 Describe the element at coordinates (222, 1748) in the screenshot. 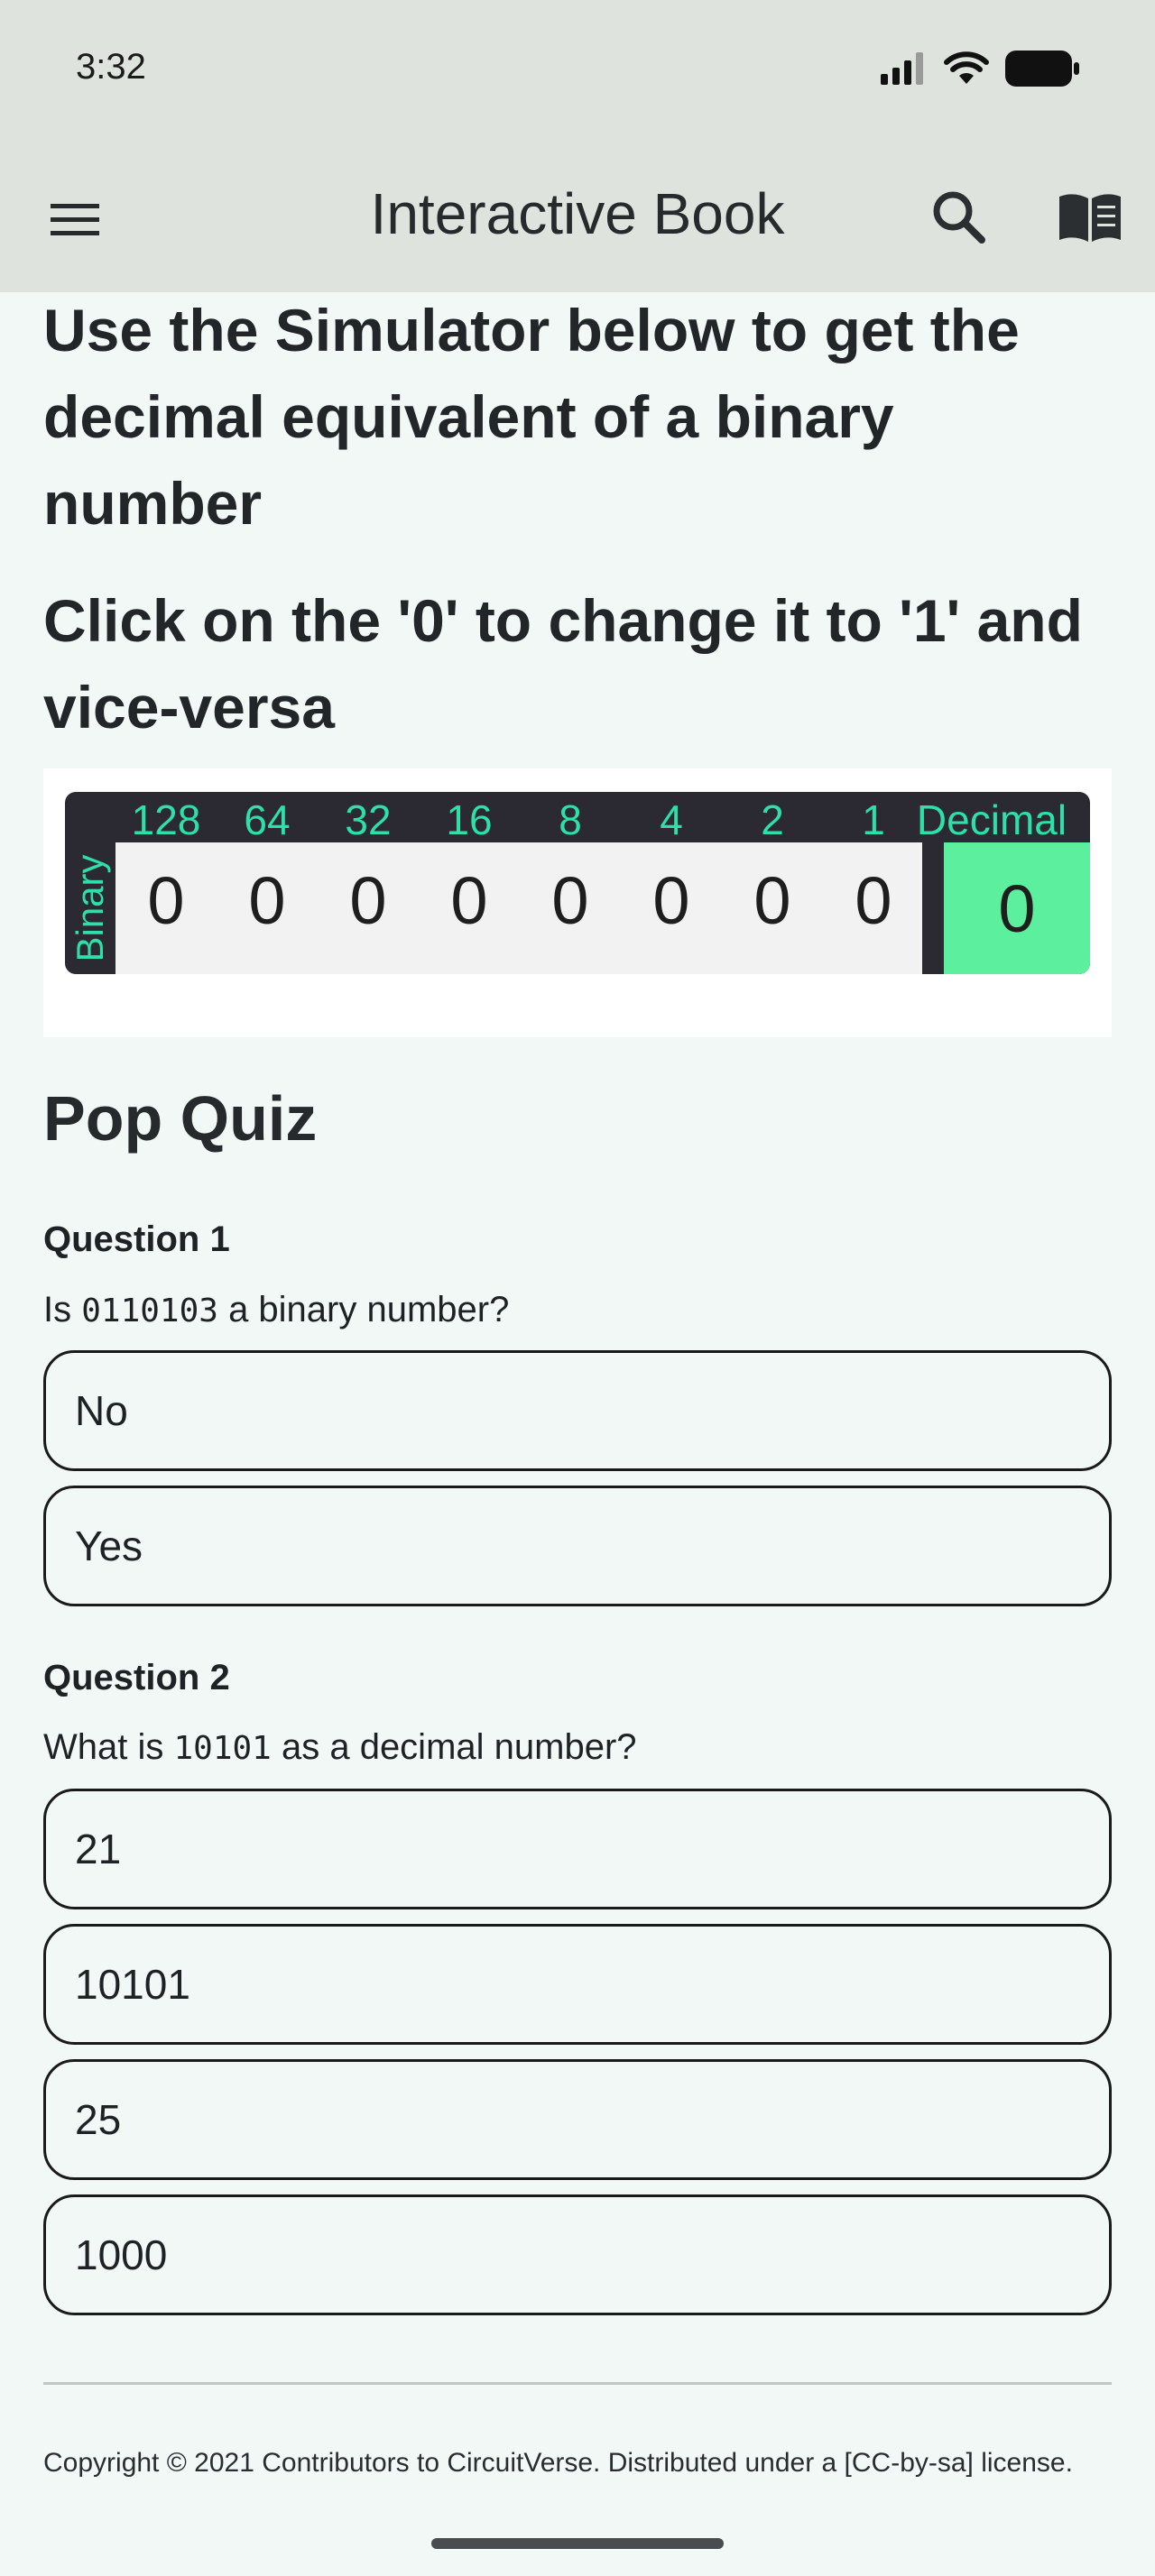

I see `question-code: 10101` at that location.